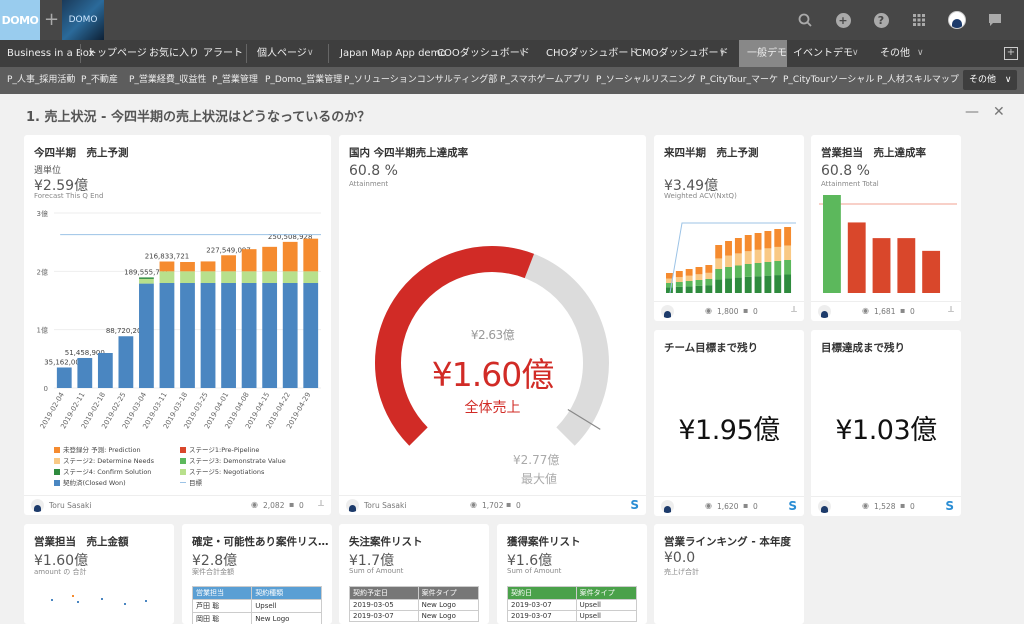  I want to click on card-target-remaining: 目標達成まで残り ¥1.03億 ◉ 1,528 ▪ 0 S, so click(886, 423).